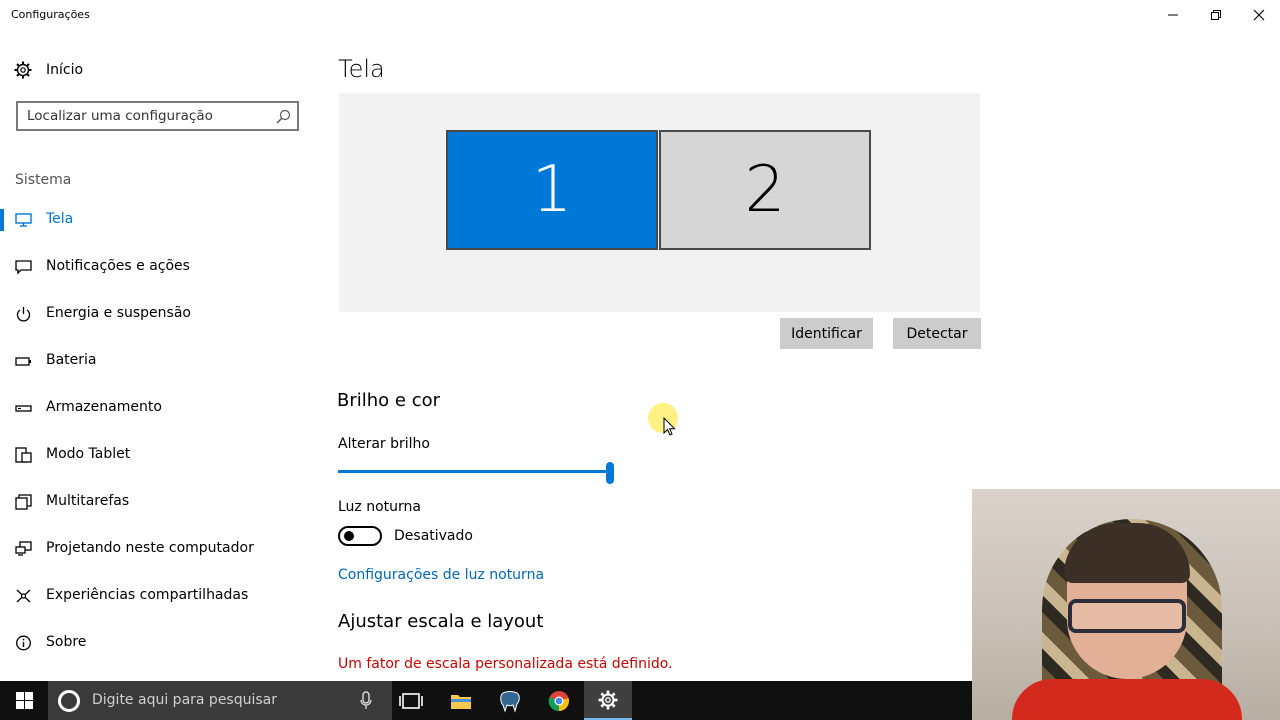  I want to click on multitask-icon, so click(23, 502).